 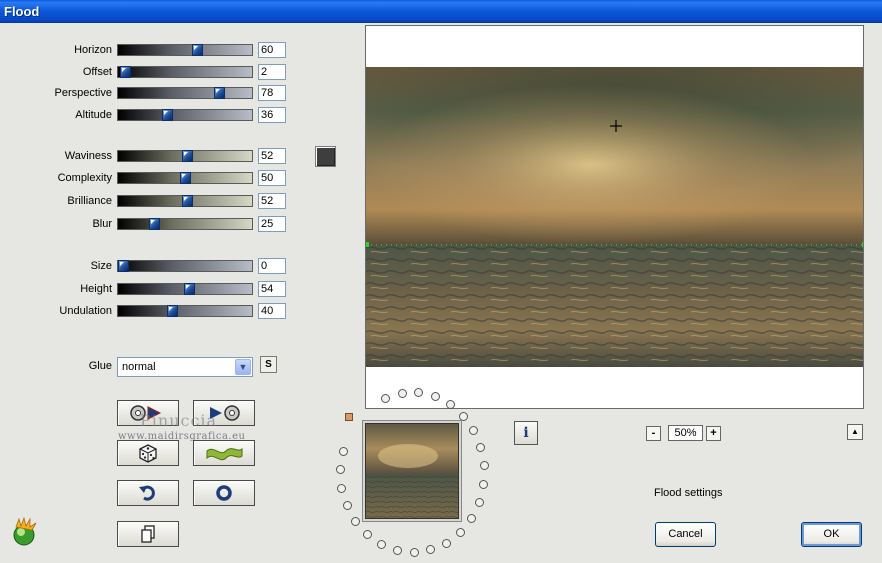 I want to click on glue-label: Glue, so click(x=100, y=366).